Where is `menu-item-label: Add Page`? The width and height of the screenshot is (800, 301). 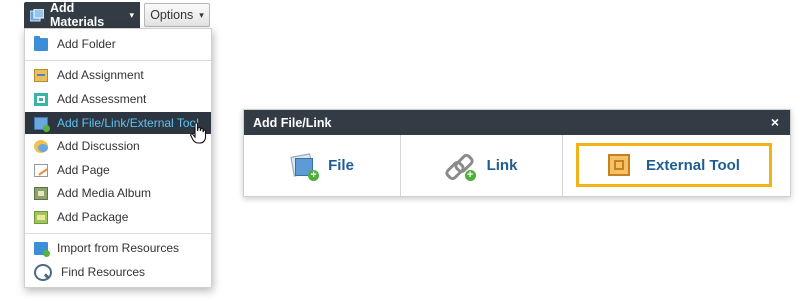 menu-item-label: Add Page is located at coordinates (83, 170).